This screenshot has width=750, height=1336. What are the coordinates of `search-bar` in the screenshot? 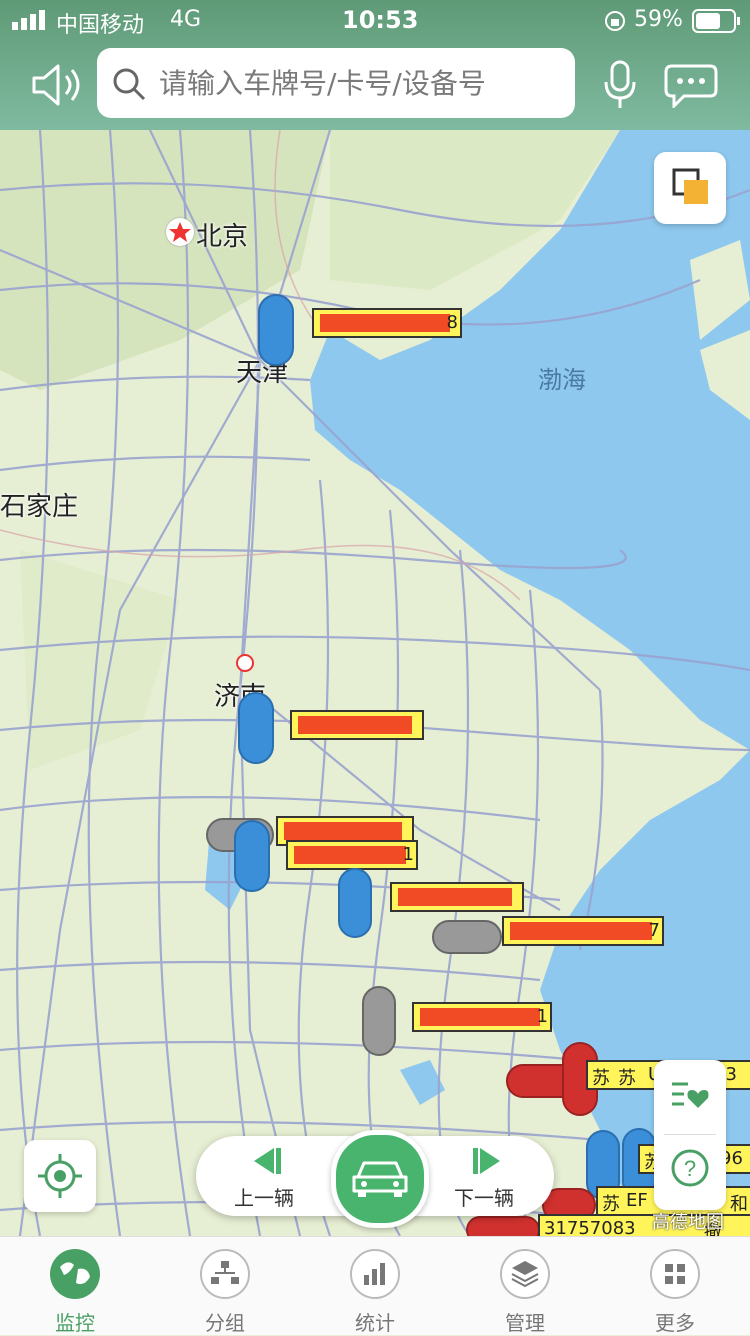 It's located at (336, 83).